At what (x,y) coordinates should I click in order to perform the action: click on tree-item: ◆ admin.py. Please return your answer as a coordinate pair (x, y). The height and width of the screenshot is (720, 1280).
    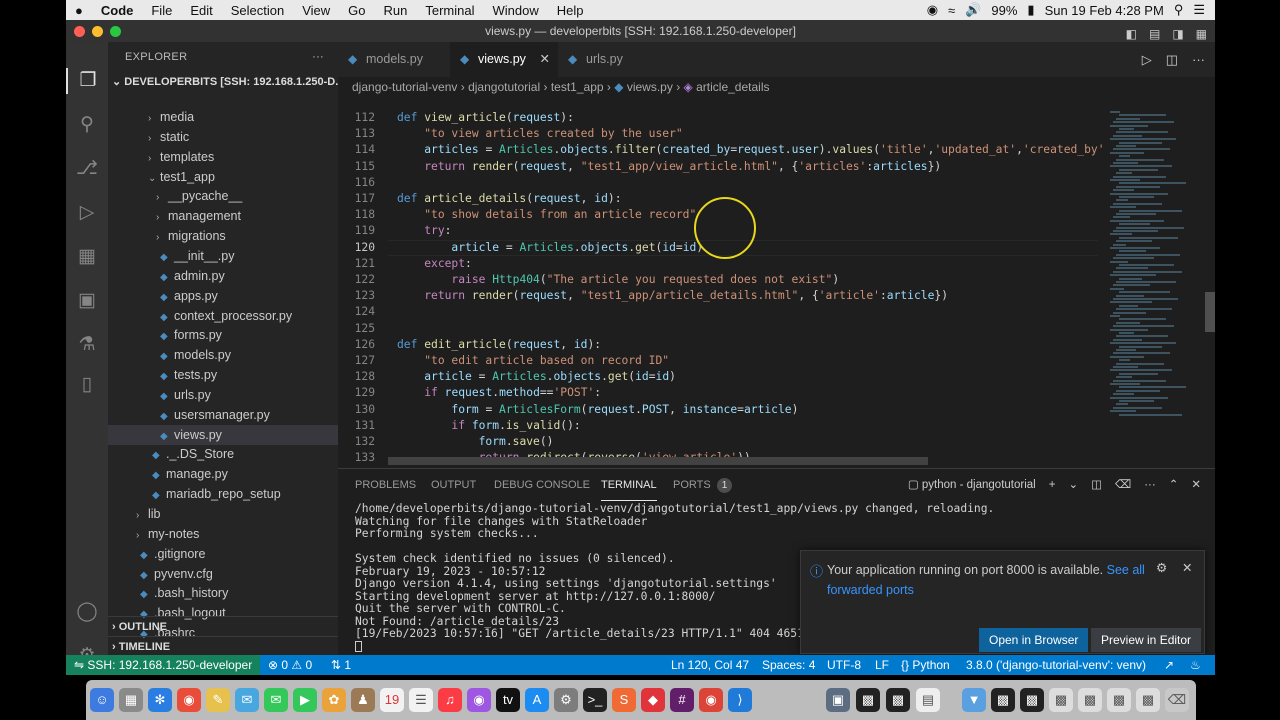
    Looking at the image, I should click on (223, 276).